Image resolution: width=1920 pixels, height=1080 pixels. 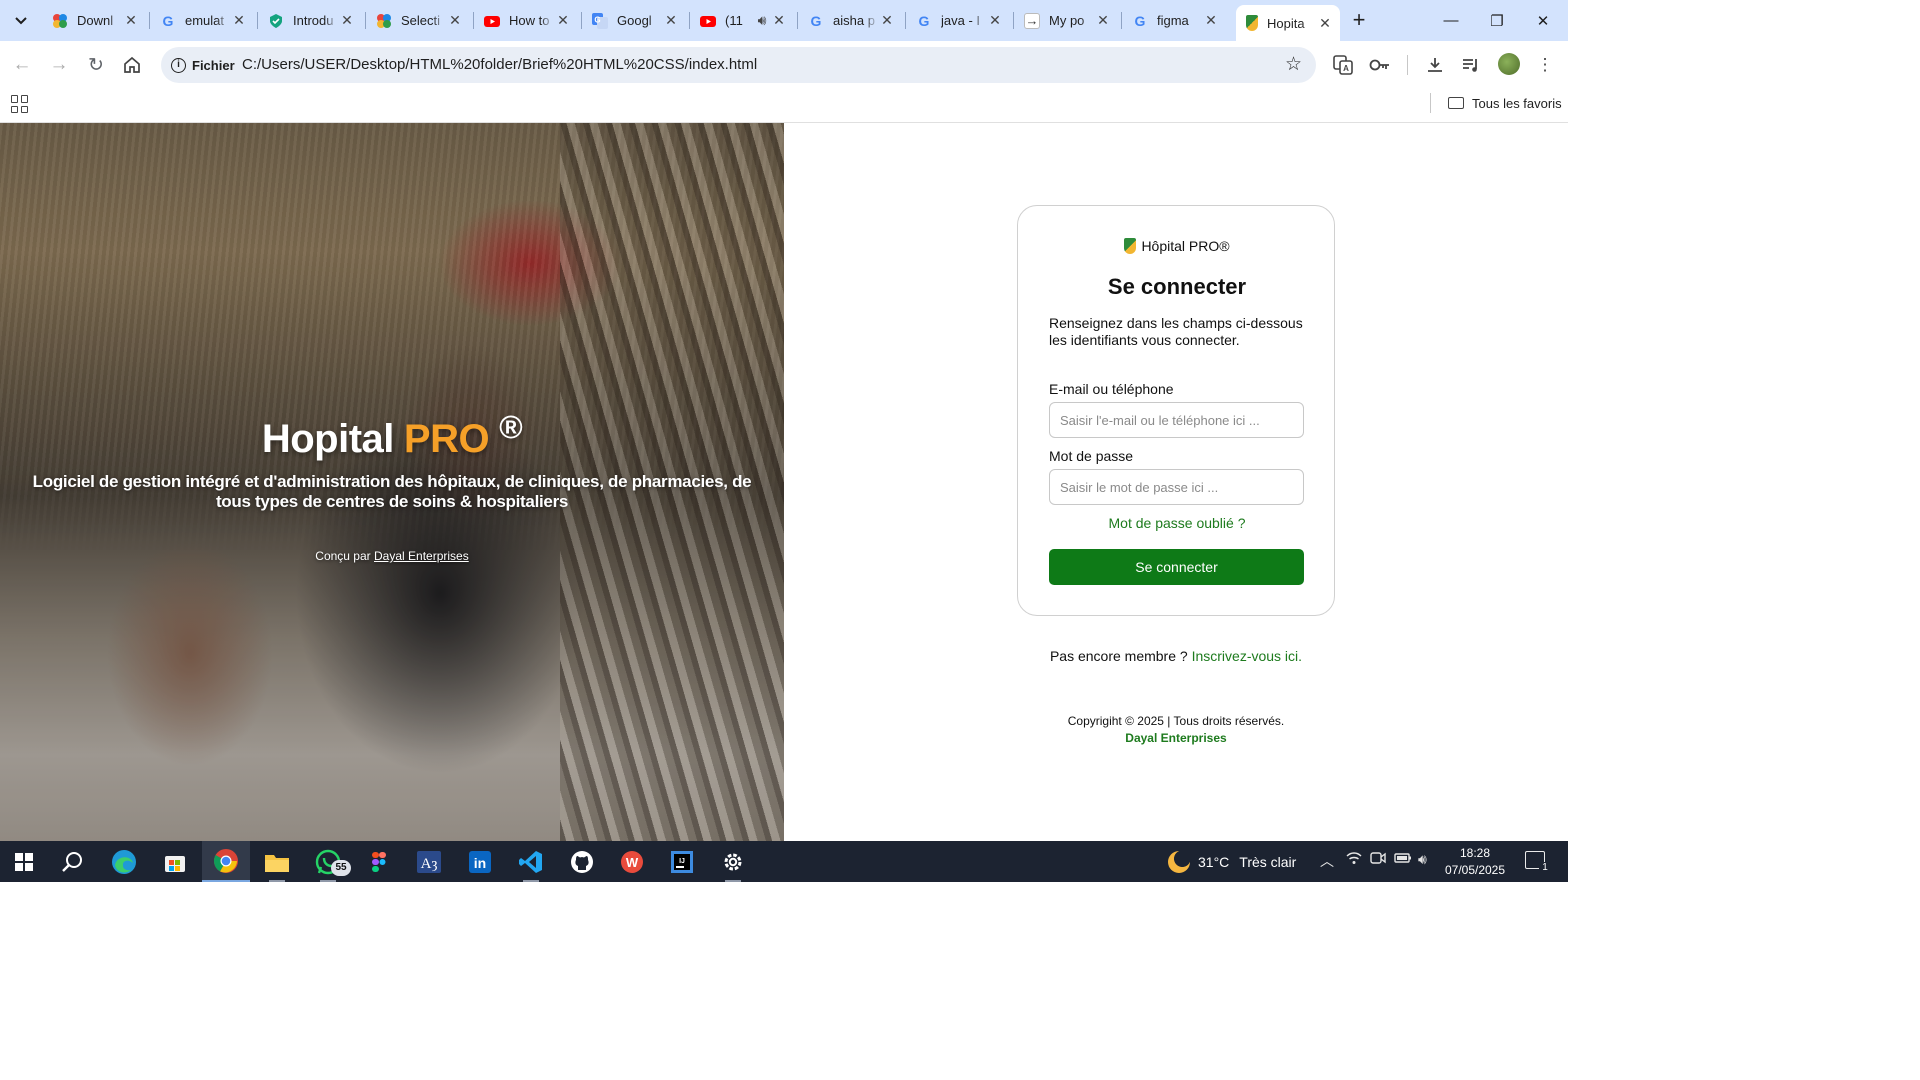 I want to click on chrome-icon, so click(x=226, y=861).